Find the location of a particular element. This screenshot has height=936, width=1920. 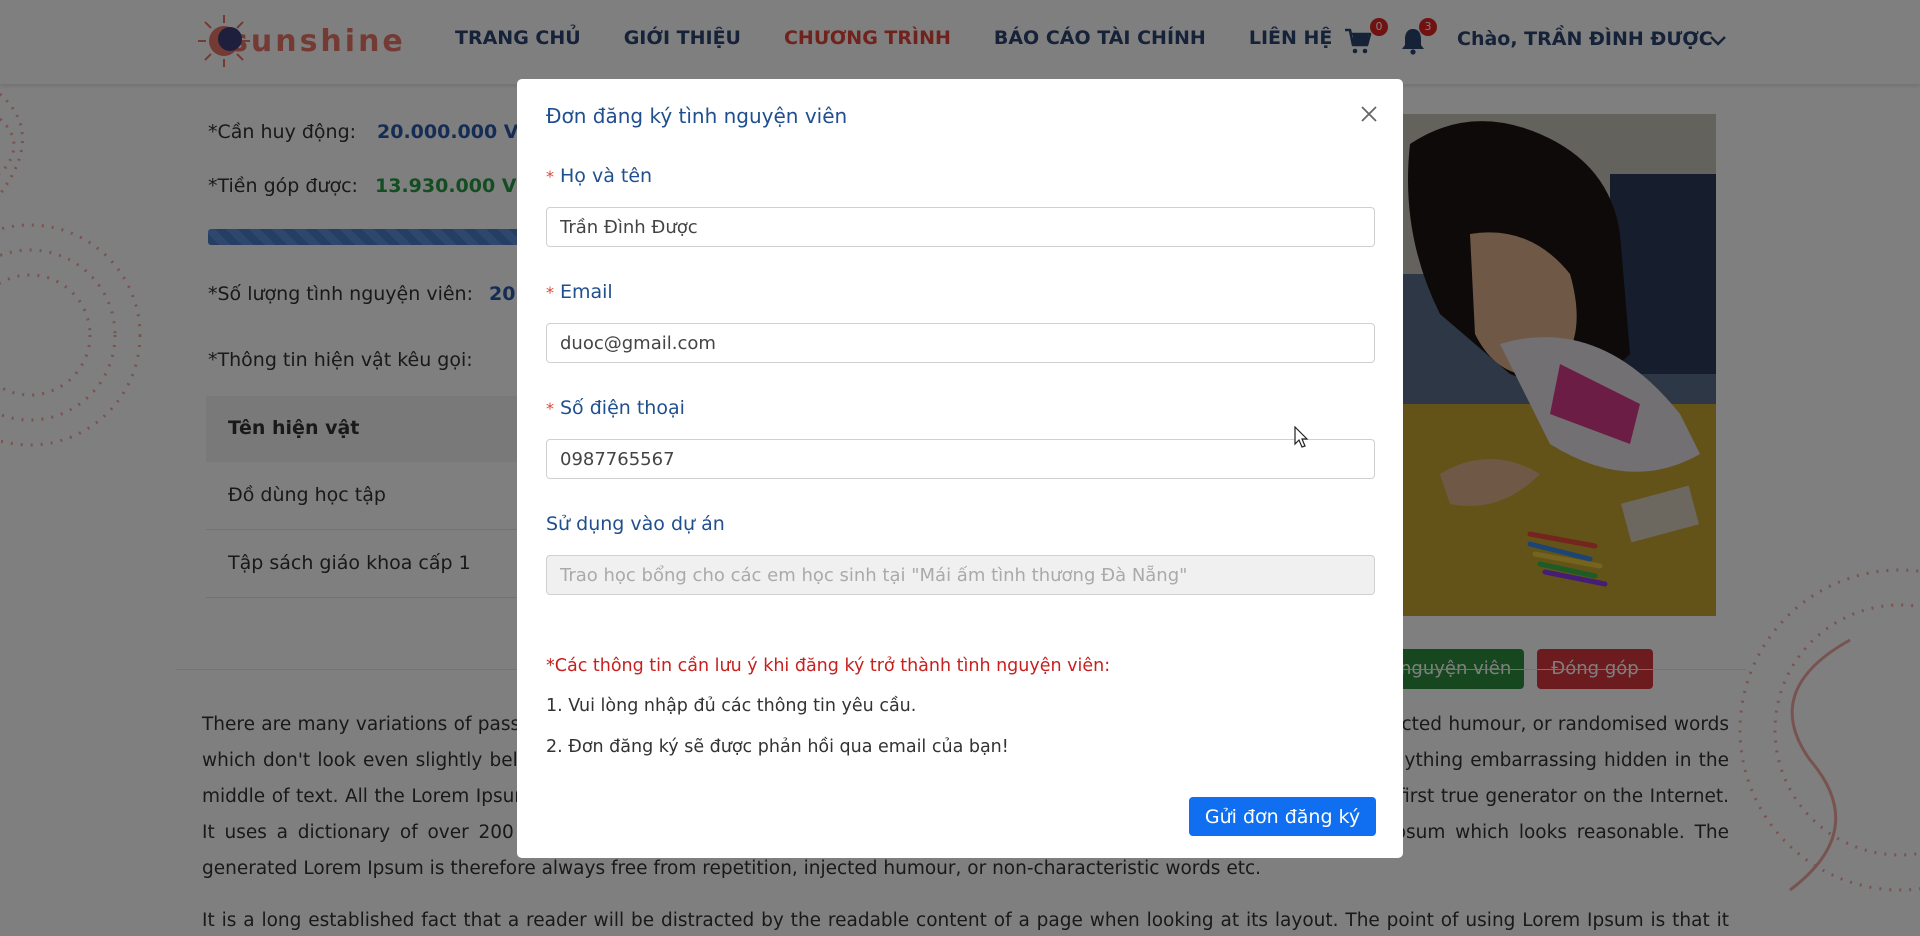

modal-title: Đơn đăng ký tình nguyện viên is located at coordinates (697, 116).